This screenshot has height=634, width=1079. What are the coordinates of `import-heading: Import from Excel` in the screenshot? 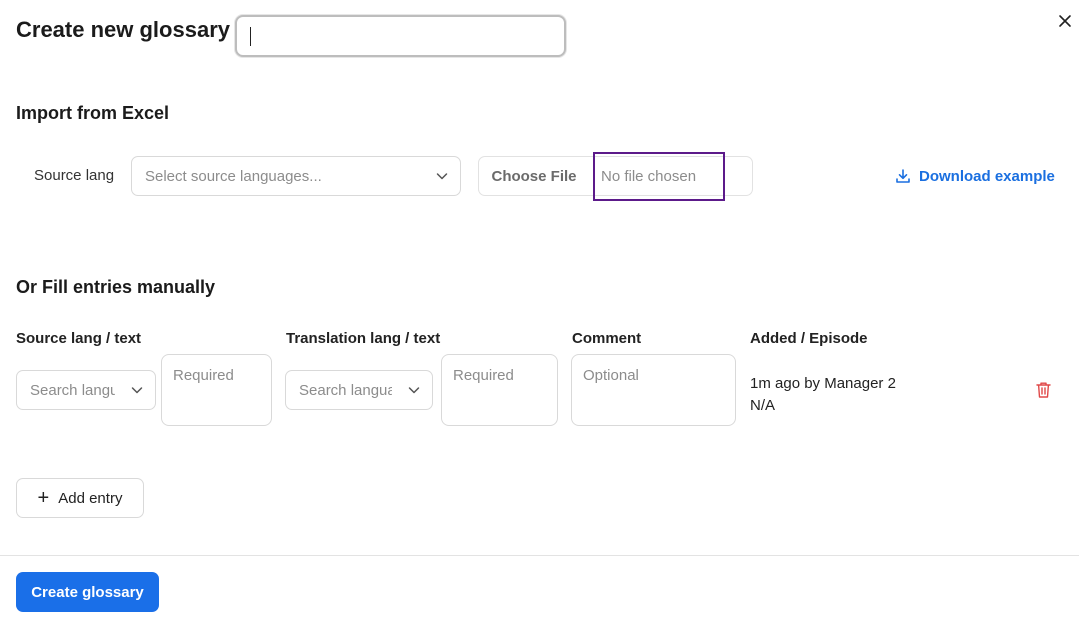 It's located at (93, 113).